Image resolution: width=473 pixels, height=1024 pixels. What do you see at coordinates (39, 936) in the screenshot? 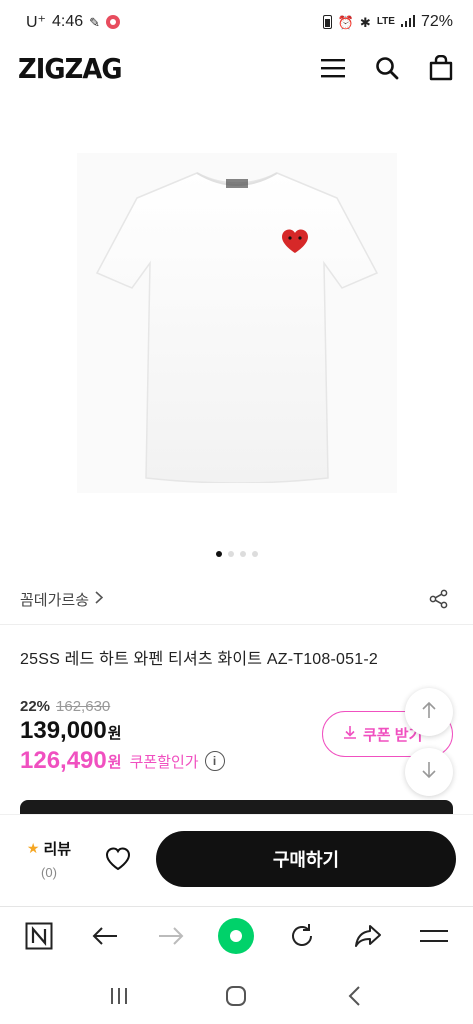
I see `naver-n-icon` at bounding box center [39, 936].